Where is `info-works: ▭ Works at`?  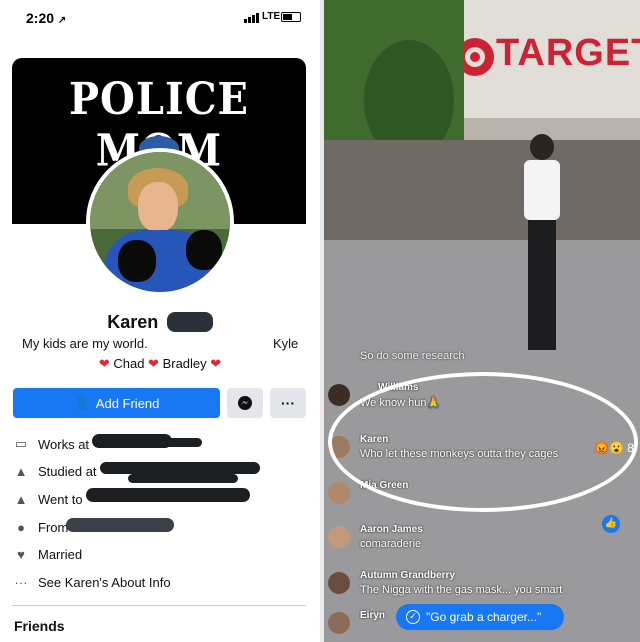
info-works: ▭ Works at is located at coordinates (52, 444).